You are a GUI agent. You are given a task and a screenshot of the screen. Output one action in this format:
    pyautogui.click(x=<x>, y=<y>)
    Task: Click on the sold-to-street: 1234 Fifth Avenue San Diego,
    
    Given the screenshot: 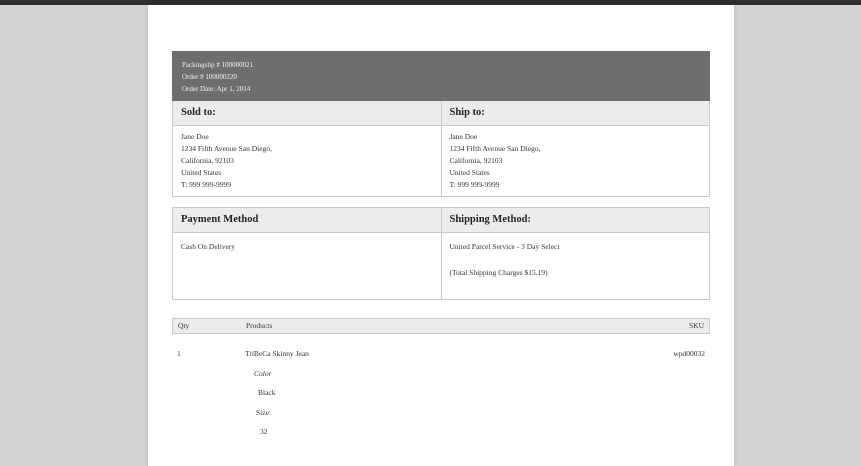 What is the action you would take?
    pyautogui.click(x=226, y=148)
    